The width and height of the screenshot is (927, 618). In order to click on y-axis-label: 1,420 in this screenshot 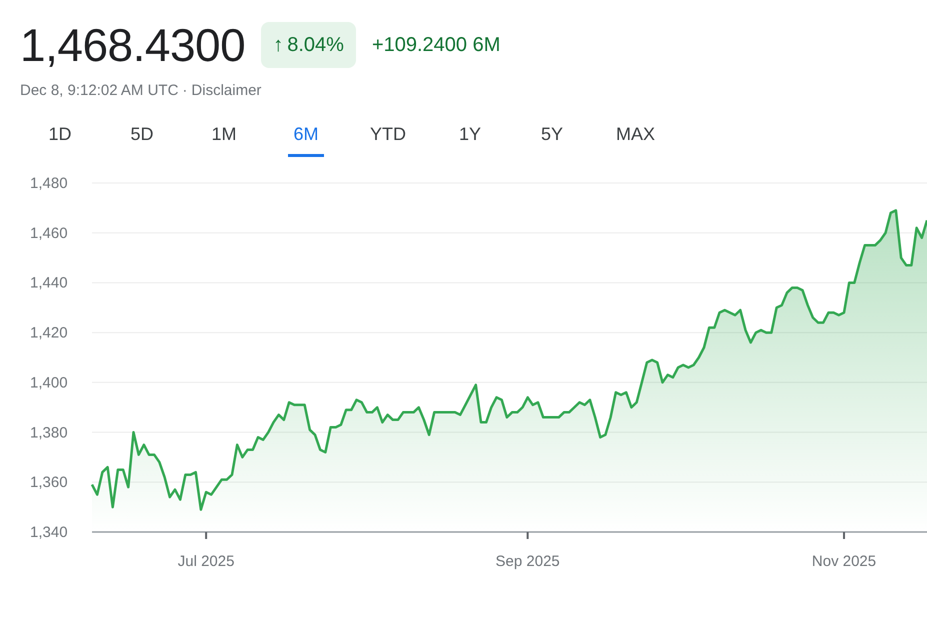, I will do `click(49, 333)`.